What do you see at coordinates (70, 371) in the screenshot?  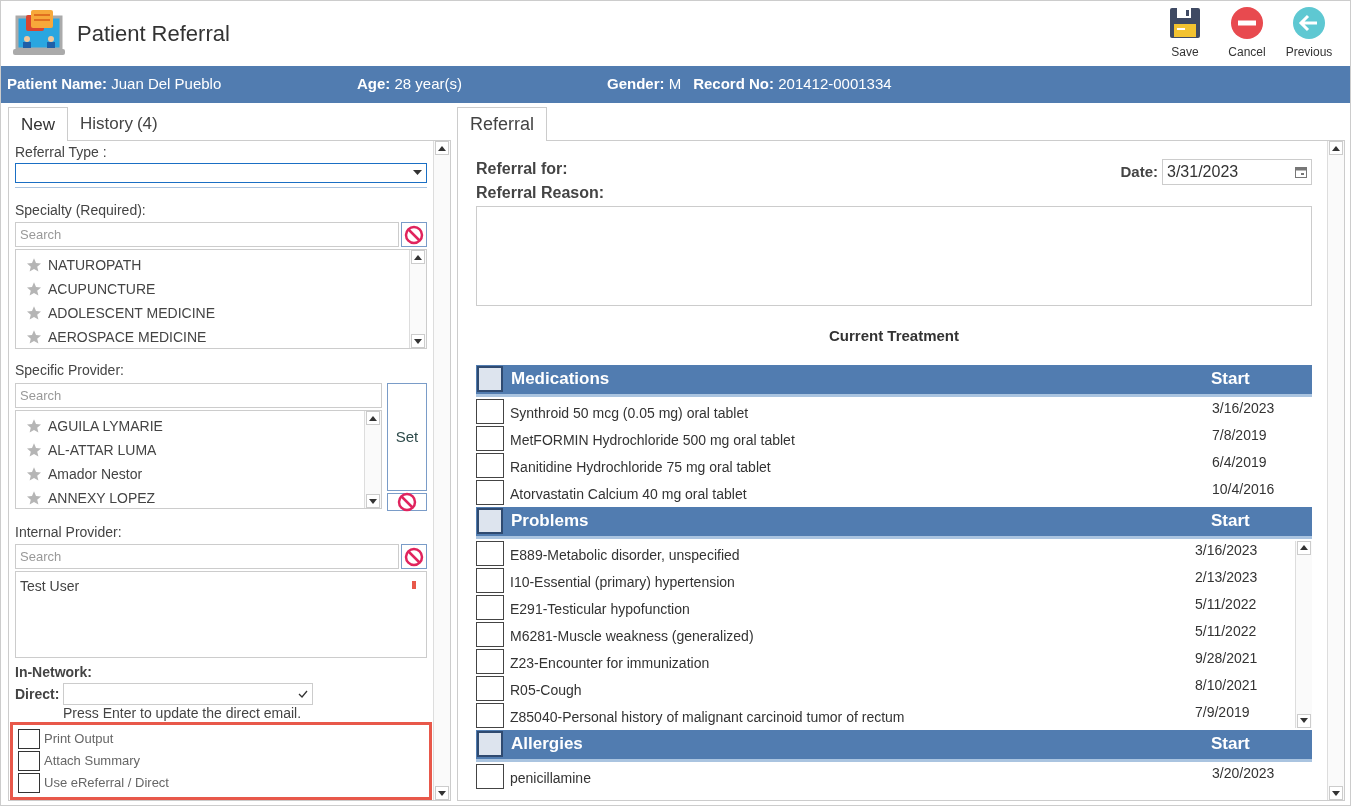 I see `field-label: Specific Provider:` at bounding box center [70, 371].